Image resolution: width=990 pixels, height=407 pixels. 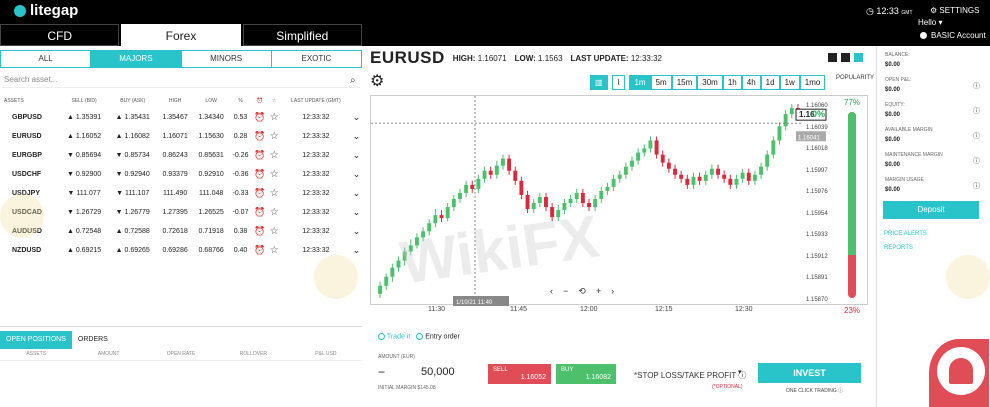 What do you see at coordinates (953, 35) in the screenshot?
I see `account-type: BASIC Account` at bounding box center [953, 35].